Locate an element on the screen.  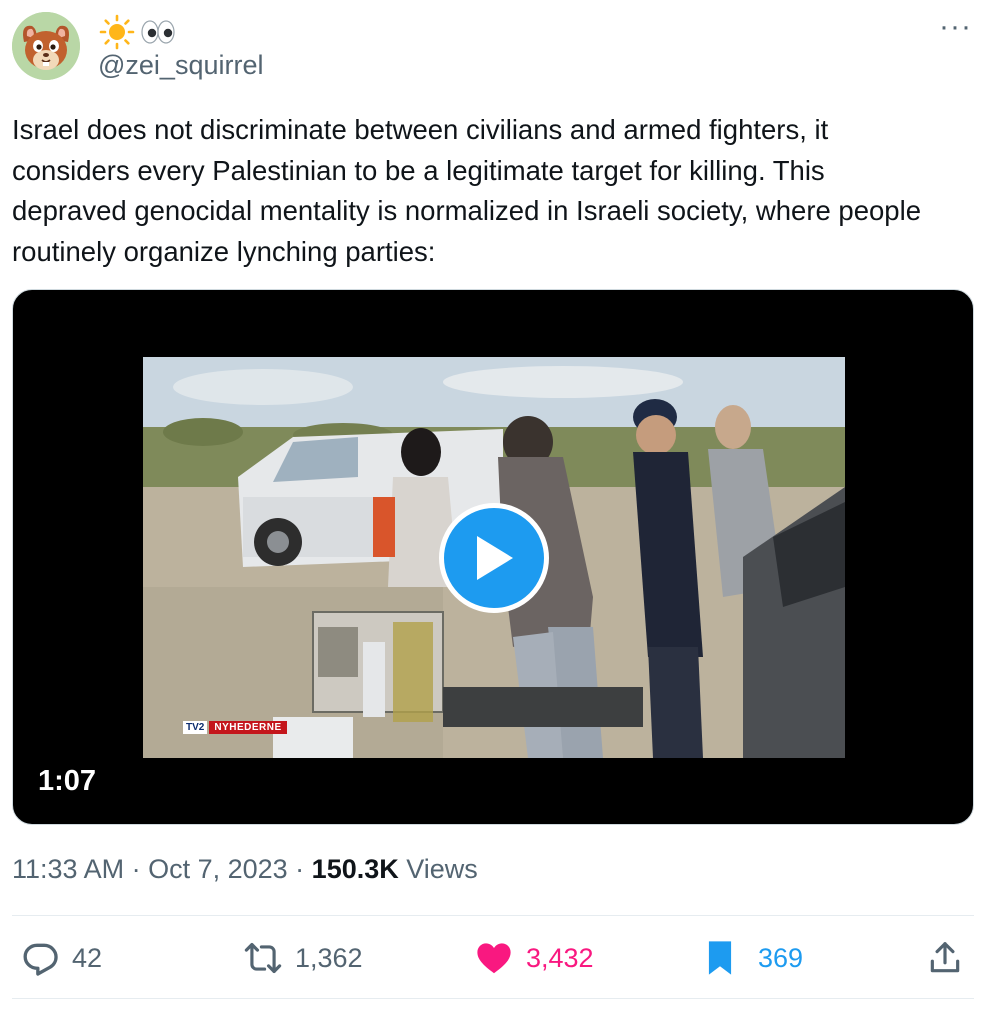
tweet-time: 11:33 AM is located at coordinates (68, 869).